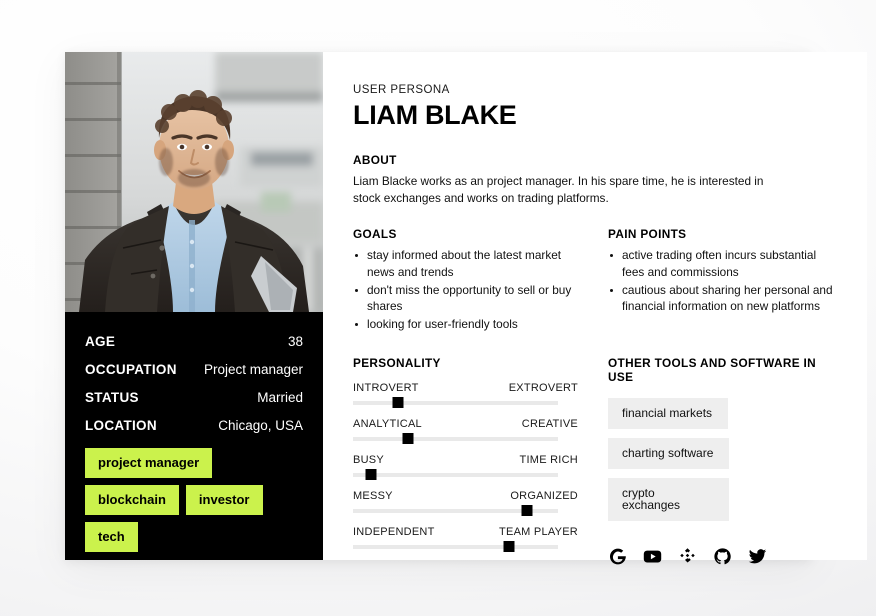  What do you see at coordinates (465, 324) in the screenshot?
I see `list-item: looking for user-friendly tools` at bounding box center [465, 324].